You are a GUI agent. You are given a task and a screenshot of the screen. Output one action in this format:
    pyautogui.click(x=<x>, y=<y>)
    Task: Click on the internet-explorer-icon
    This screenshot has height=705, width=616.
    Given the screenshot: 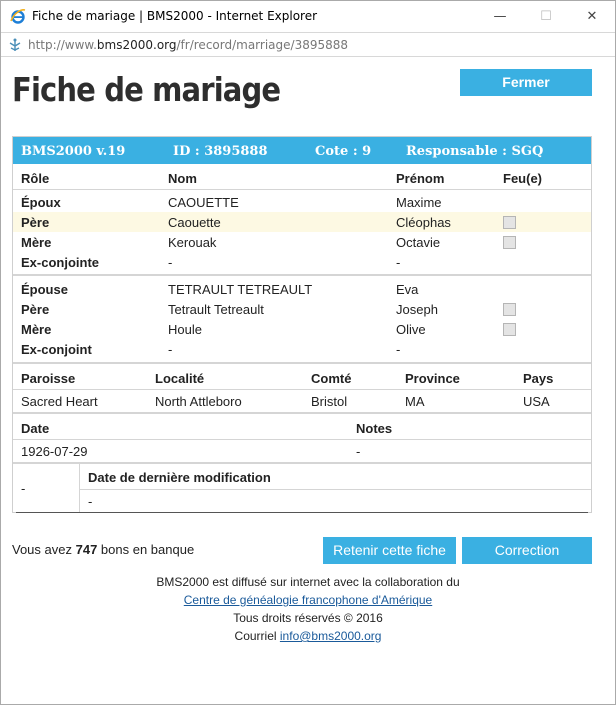 What is the action you would take?
    pyautogui.click(x=18, y=16)
    